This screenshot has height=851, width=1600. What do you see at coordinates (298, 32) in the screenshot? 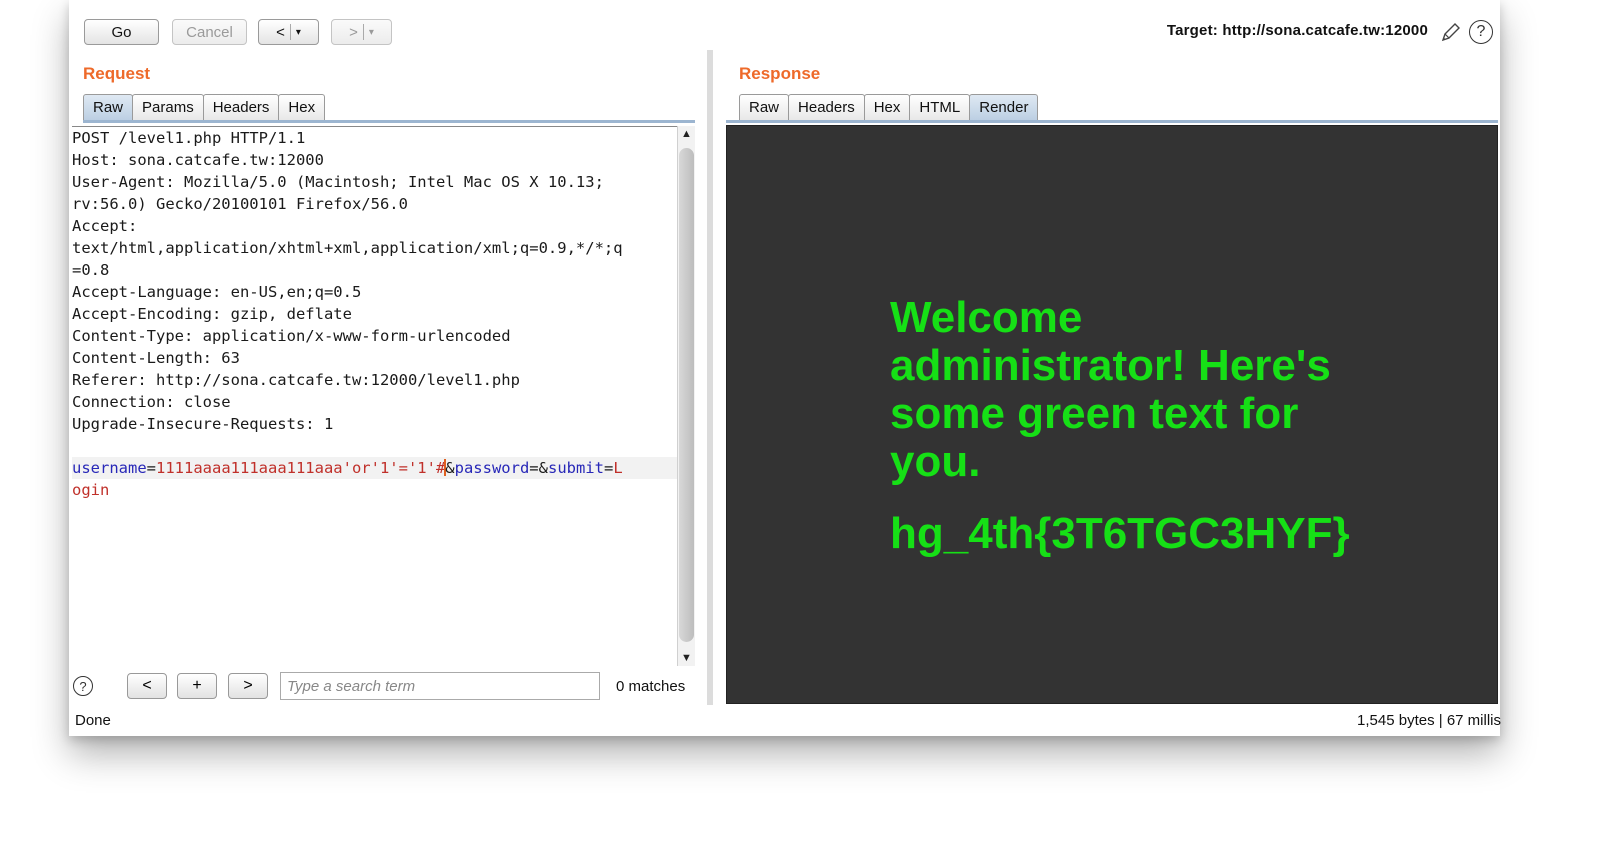
I see `back-dropdown-icon: ▾` at bounding box center [298, 32].